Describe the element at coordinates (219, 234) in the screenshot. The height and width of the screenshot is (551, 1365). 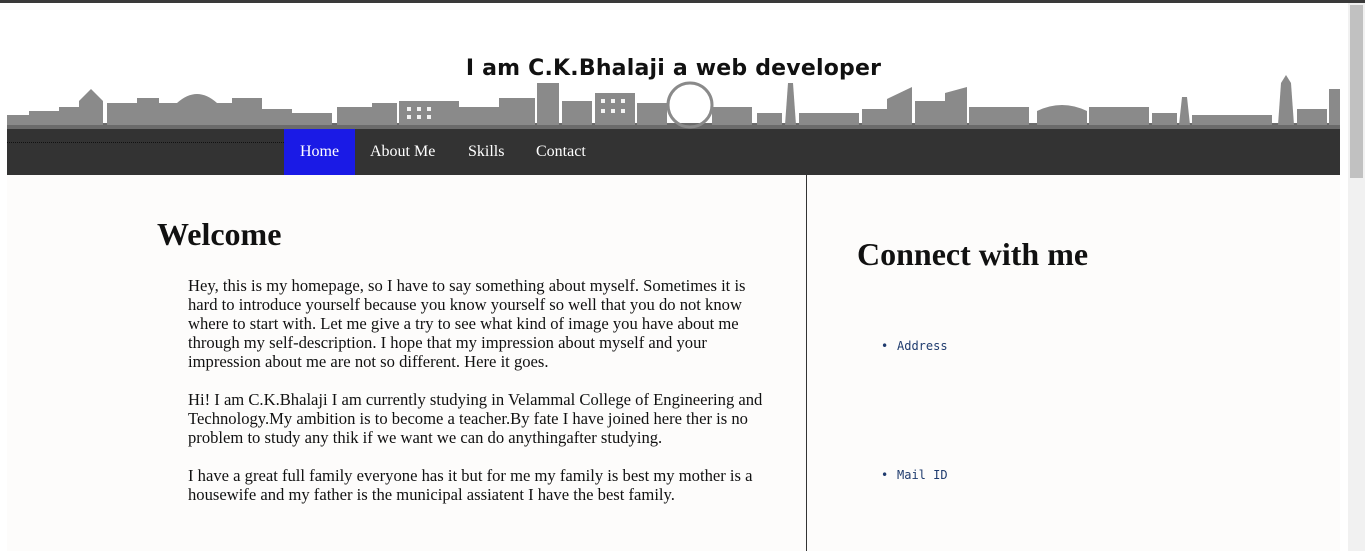
I see `welcome-heading: Welcome` at that location.